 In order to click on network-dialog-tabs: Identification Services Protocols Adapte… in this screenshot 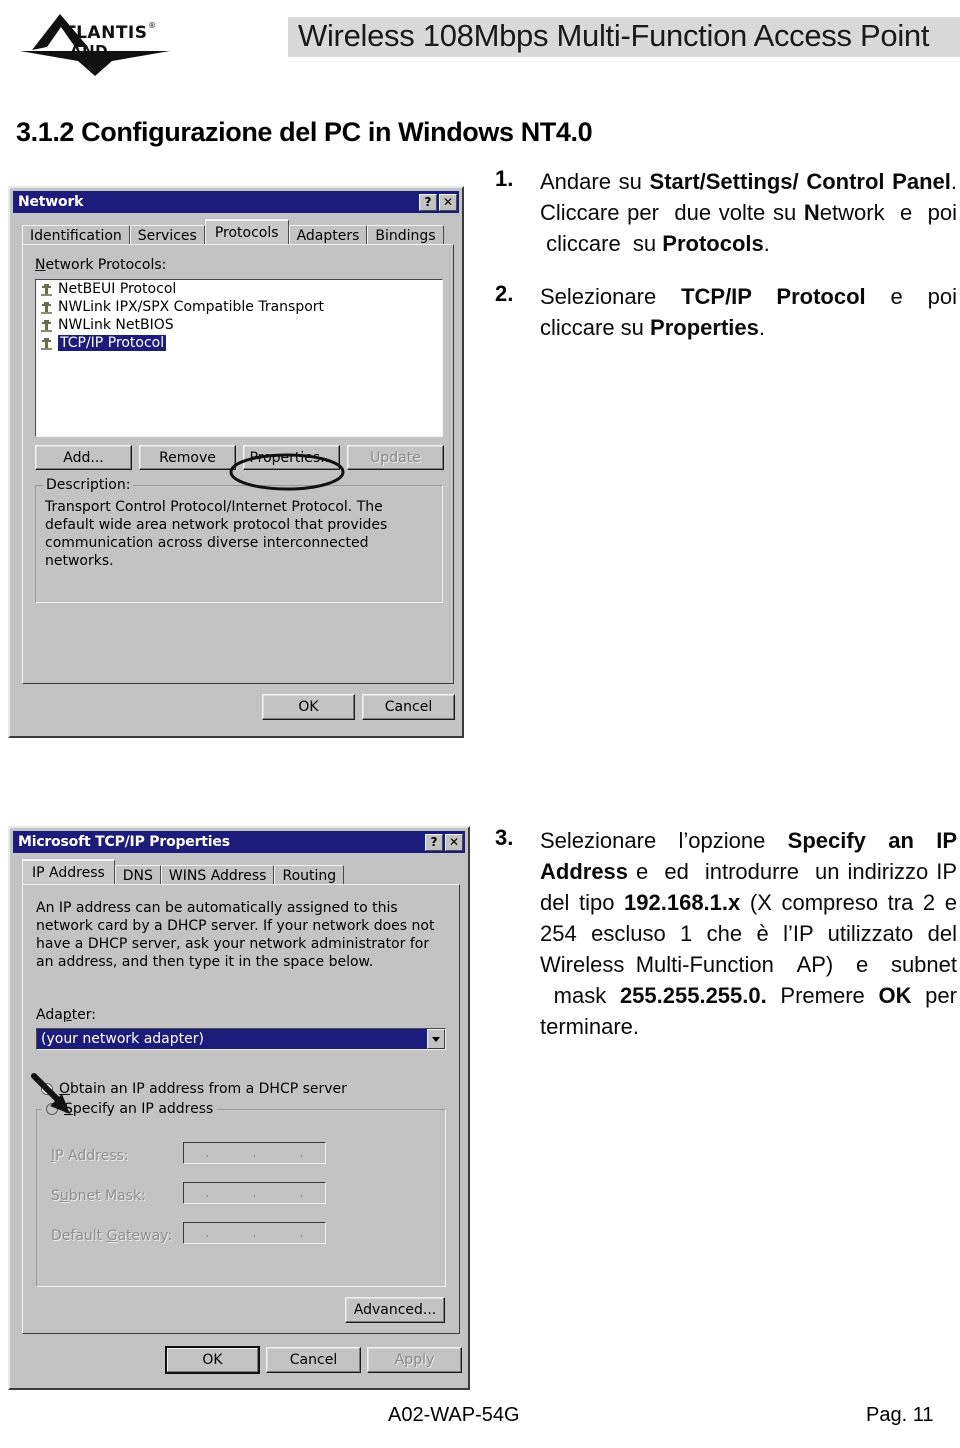, I will do `click(233, 232)`.